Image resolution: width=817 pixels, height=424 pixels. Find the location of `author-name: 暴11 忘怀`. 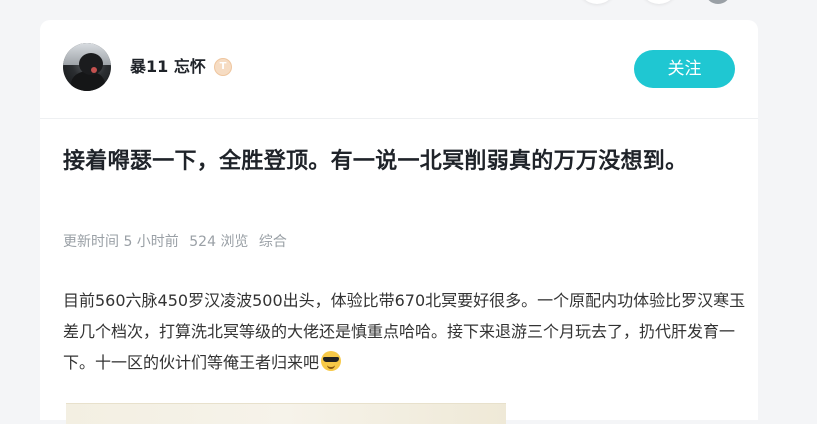

author-name: 暴11 忘怀 is located at coordinates (168, 67).